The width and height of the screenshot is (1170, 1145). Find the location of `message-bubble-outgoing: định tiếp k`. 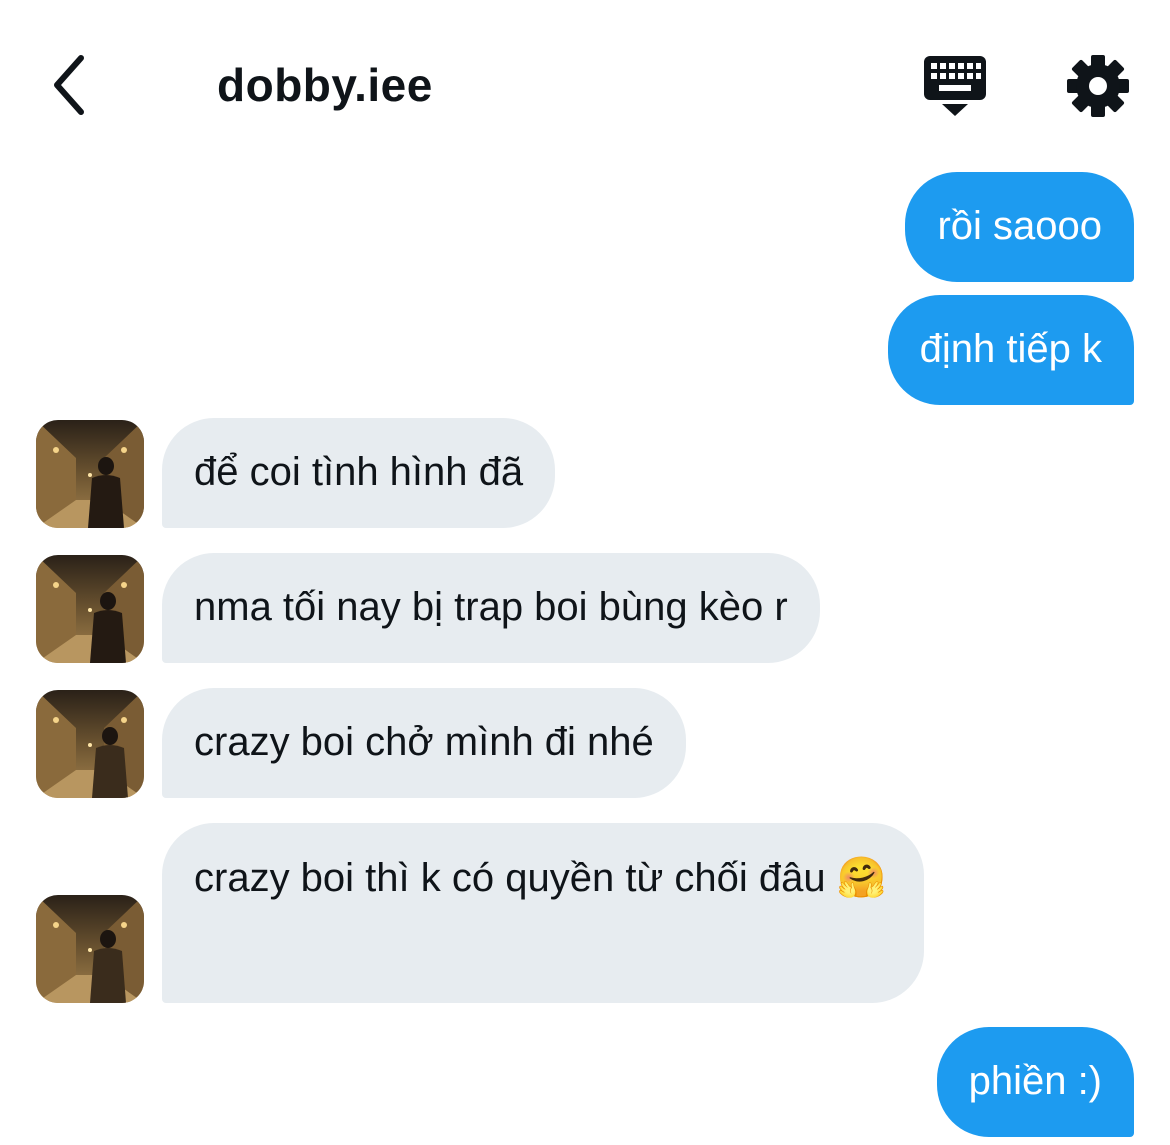

message-bubble-outgoing: định tiếp k is located at coordinates (1010, 350).